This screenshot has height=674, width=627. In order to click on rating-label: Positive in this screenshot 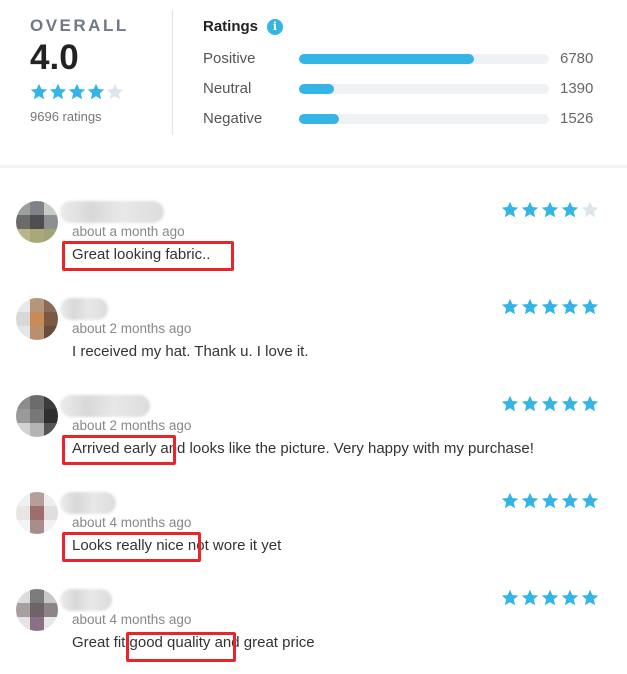, I will do `click(229, 58)`.